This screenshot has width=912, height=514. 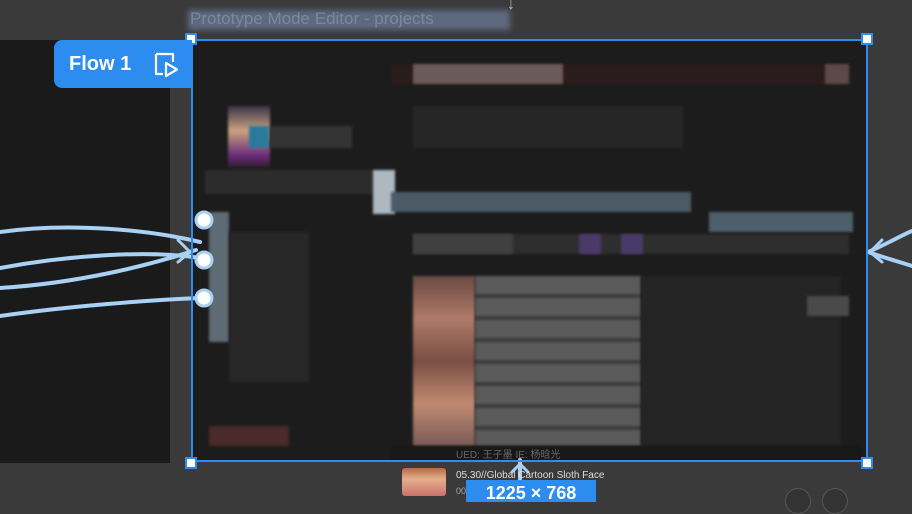 What do you see at coordinates (488, 74) in the screenshot?
I see `header-blocks` at bounding box center [488, 74].